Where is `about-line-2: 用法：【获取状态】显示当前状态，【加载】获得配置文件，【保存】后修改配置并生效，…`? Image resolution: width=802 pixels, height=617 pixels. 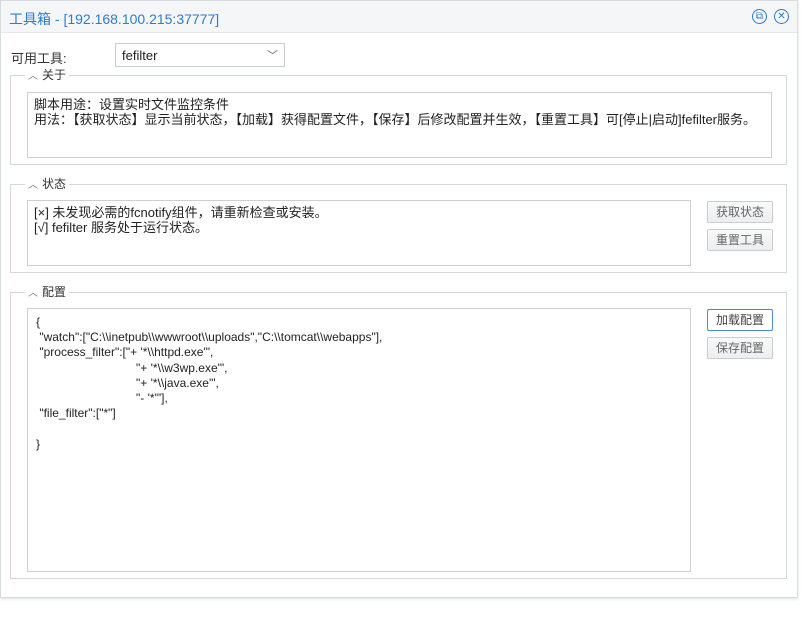
about-line-2: 用法：【获取状态】显示当前状态，【加载】获得配置文件，【保存】后修改配置并生效，… is located at coordinates (395, 119).